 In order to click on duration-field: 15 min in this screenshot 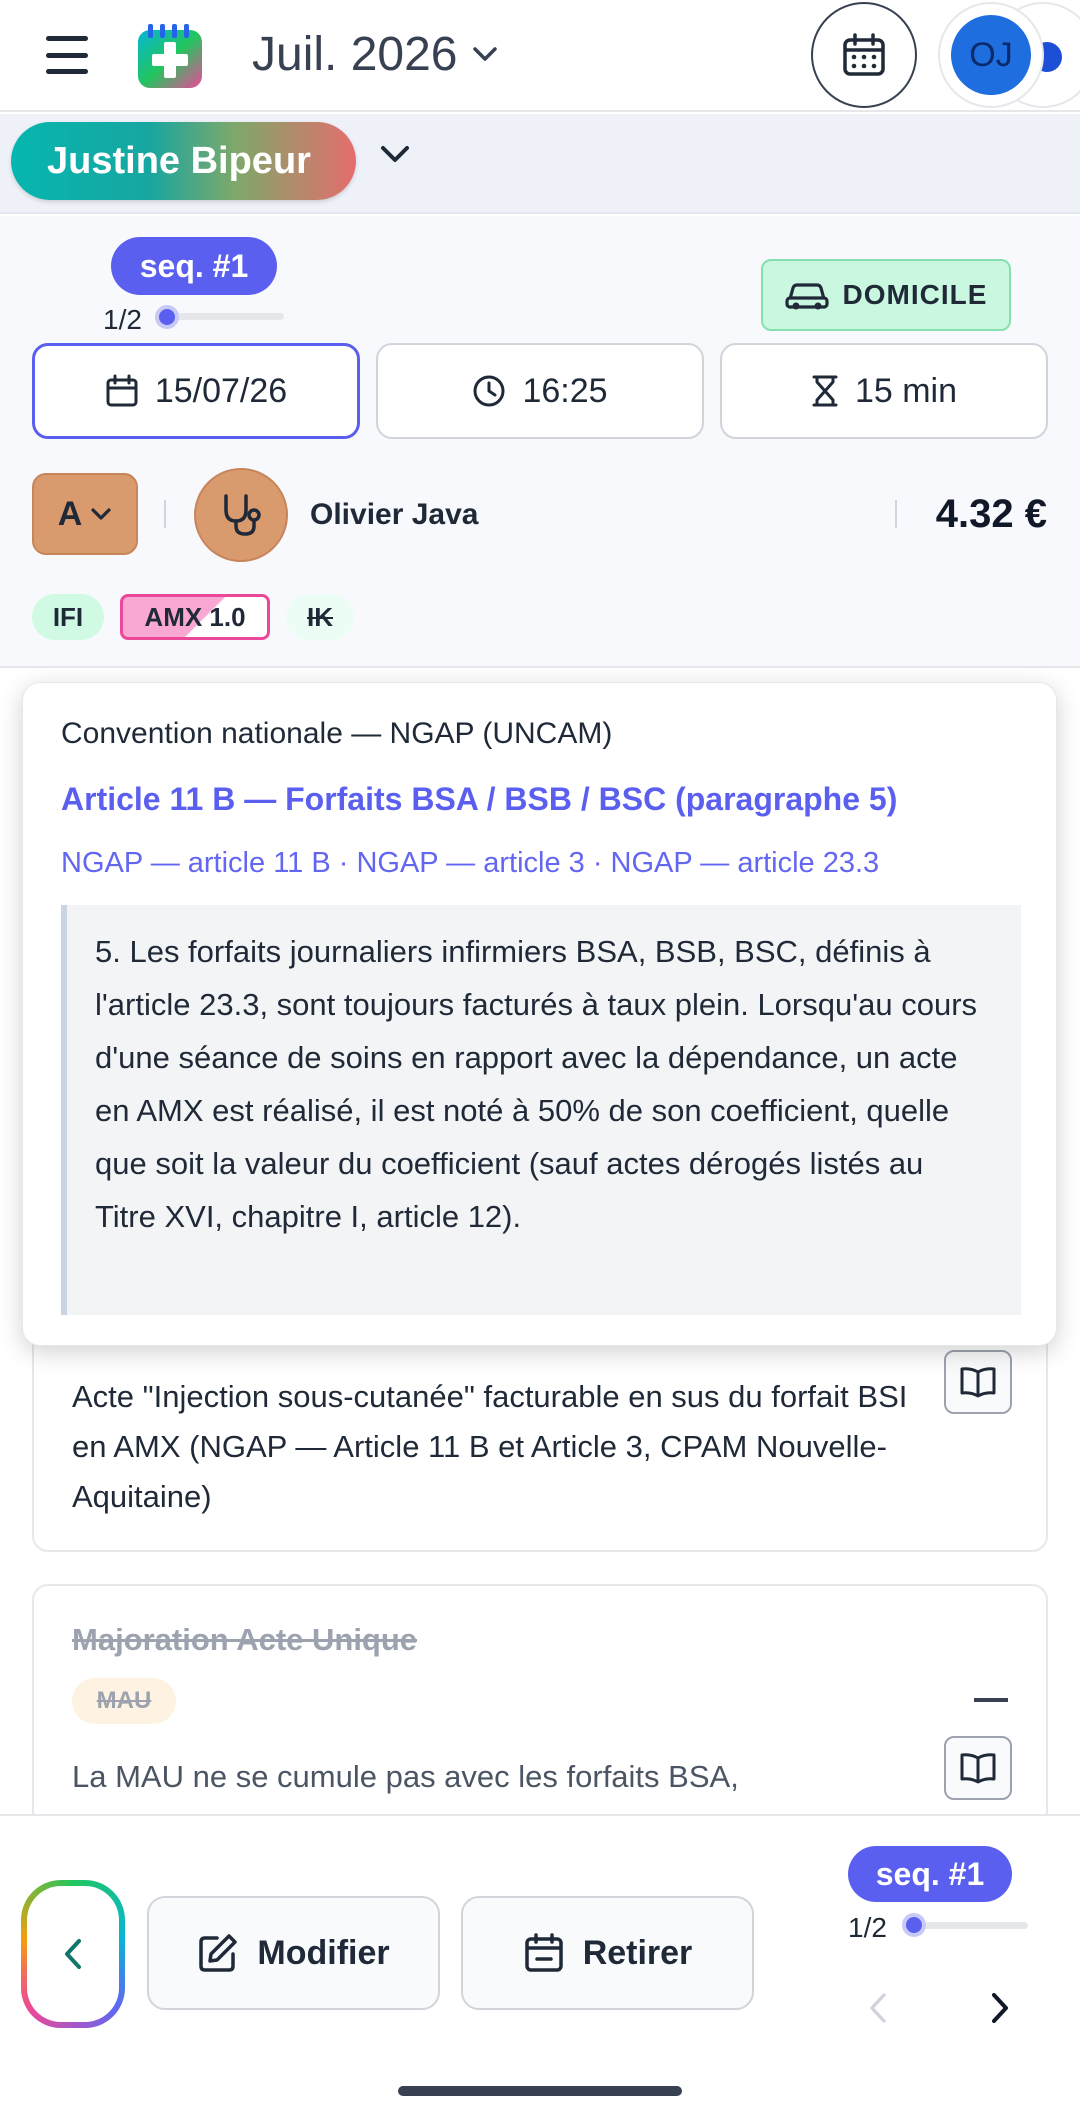, I will do `click(884, 391)`.